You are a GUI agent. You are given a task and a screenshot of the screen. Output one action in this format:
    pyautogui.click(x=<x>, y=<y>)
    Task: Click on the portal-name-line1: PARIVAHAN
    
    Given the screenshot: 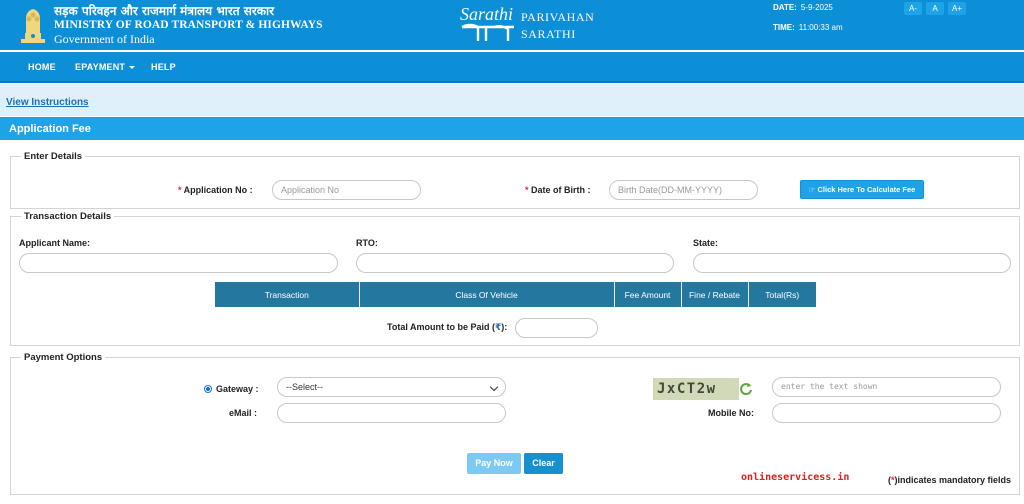 What is the action you would take?
    pyautogui.click(x=558, y=17)
    